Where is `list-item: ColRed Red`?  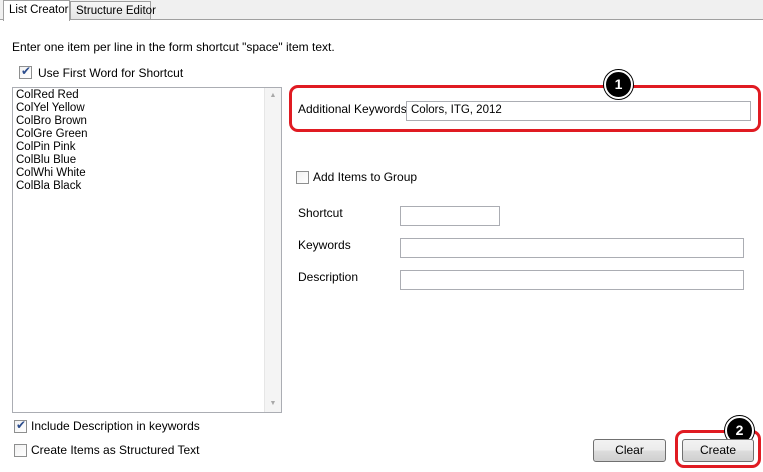
list-item: ColRed Red is located at coordinates (47, 95).